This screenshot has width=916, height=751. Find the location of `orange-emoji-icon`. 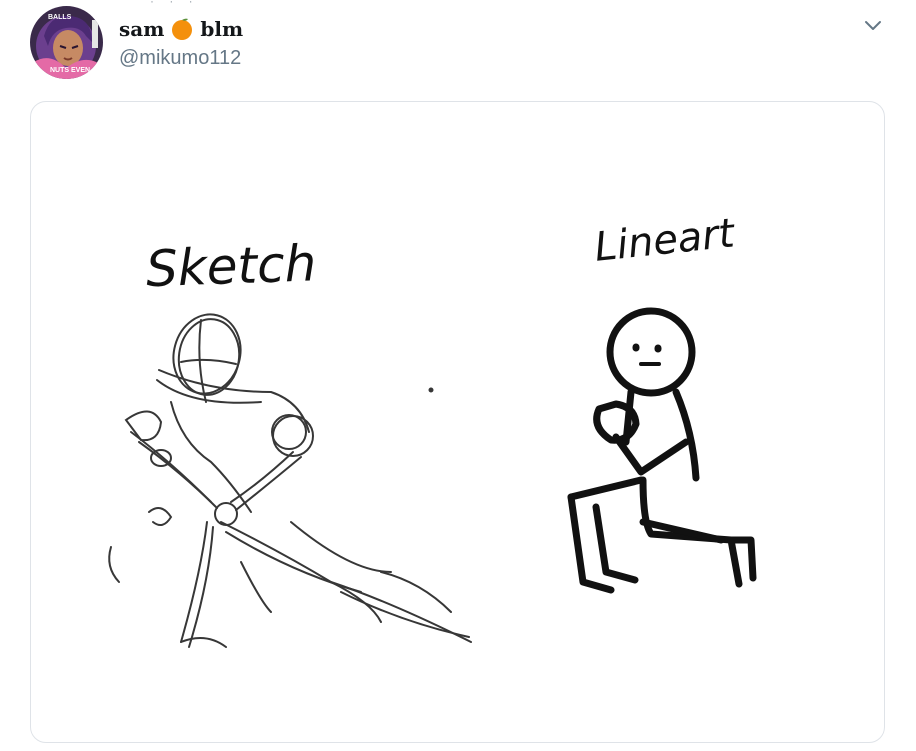

orange-emoji-icon is located at coordinates (182, 29).